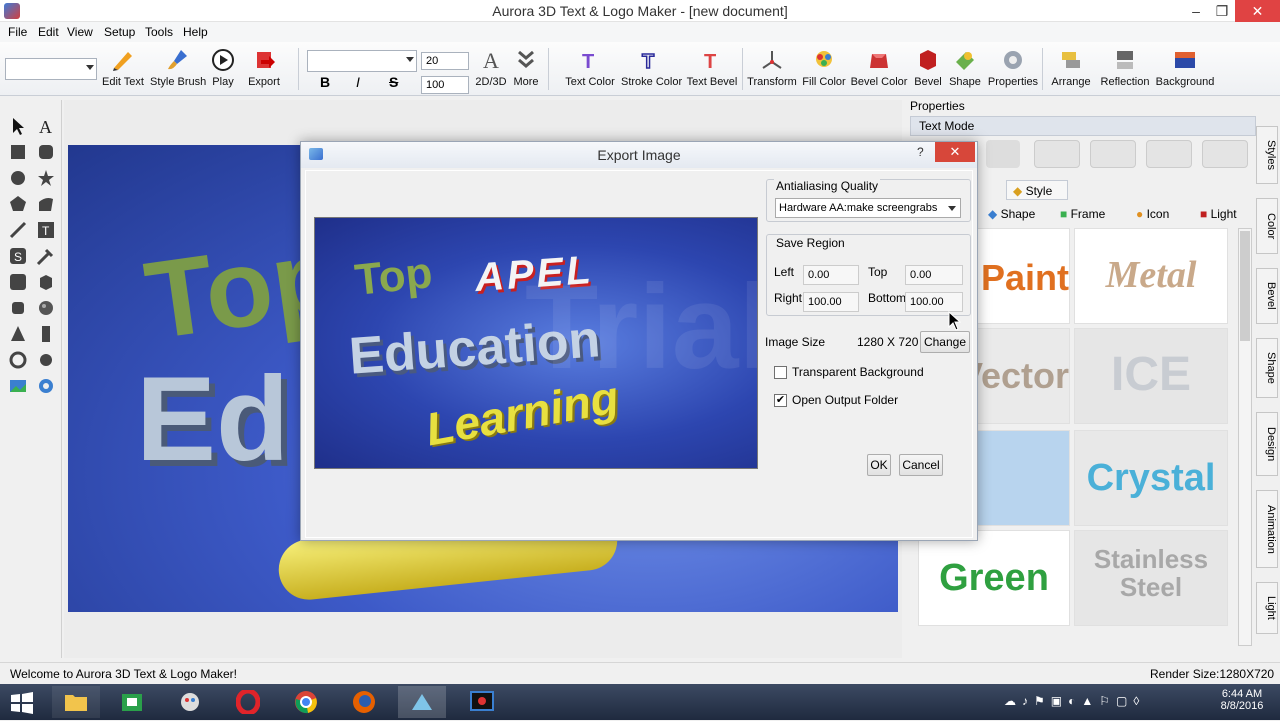  I want to click on taskbar-store, so click(132, 702).